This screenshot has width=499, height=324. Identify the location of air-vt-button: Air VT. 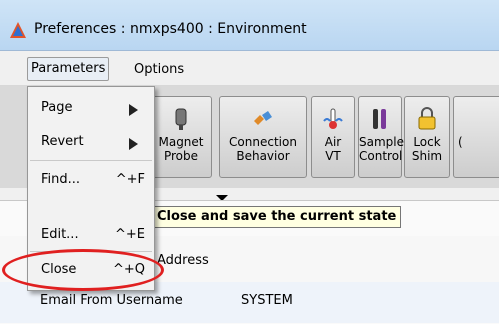
(333, 137).